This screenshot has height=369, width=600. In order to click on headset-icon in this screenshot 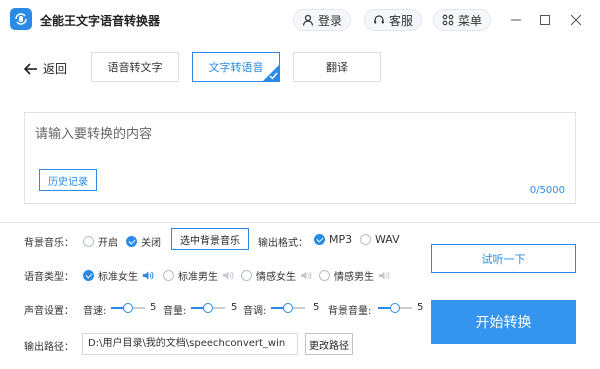, I will do `click(379, 19)`.